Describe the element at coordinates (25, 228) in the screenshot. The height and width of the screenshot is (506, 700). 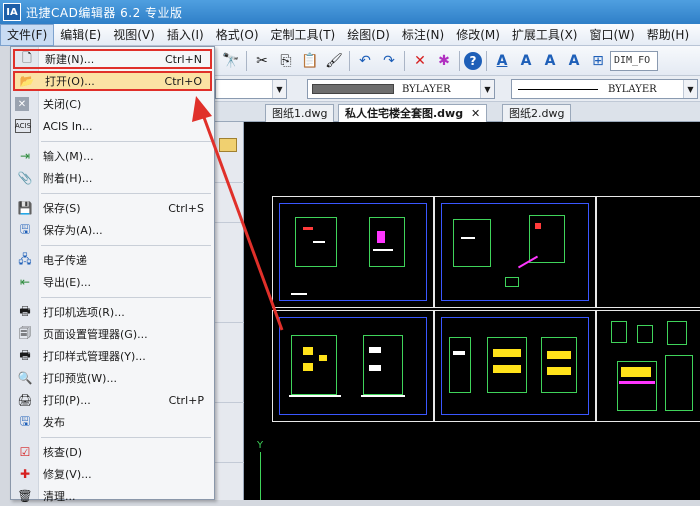
I see `save-as-icon: 🖫` at that location.